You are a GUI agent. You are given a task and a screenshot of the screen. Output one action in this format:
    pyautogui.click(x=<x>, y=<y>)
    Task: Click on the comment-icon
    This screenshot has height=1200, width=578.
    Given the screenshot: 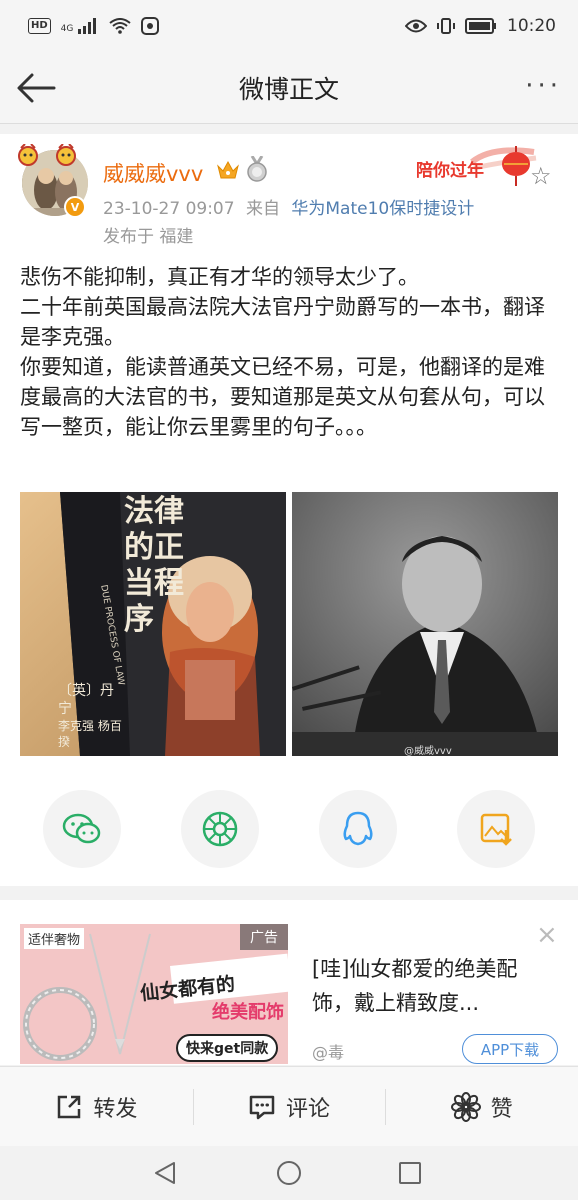 What is the action you would take?
    pyautogui.click(x=262, y=1107)
    